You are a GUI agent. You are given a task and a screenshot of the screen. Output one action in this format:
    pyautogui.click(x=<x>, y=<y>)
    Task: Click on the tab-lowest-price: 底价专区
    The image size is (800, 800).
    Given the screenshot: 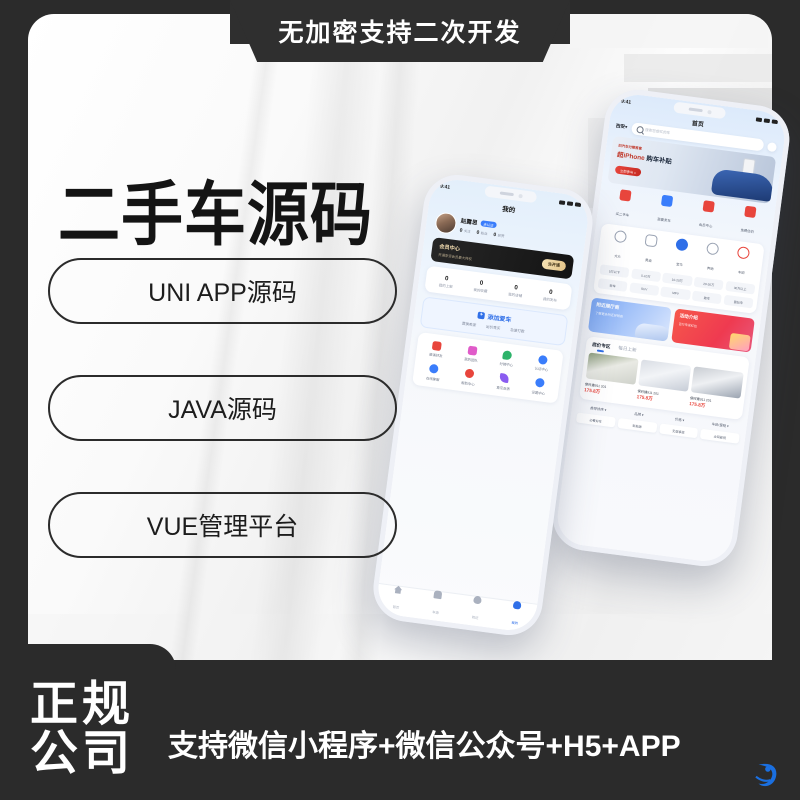 What is the action you would take?
    pyautogui.click(x=601, y=346)
    